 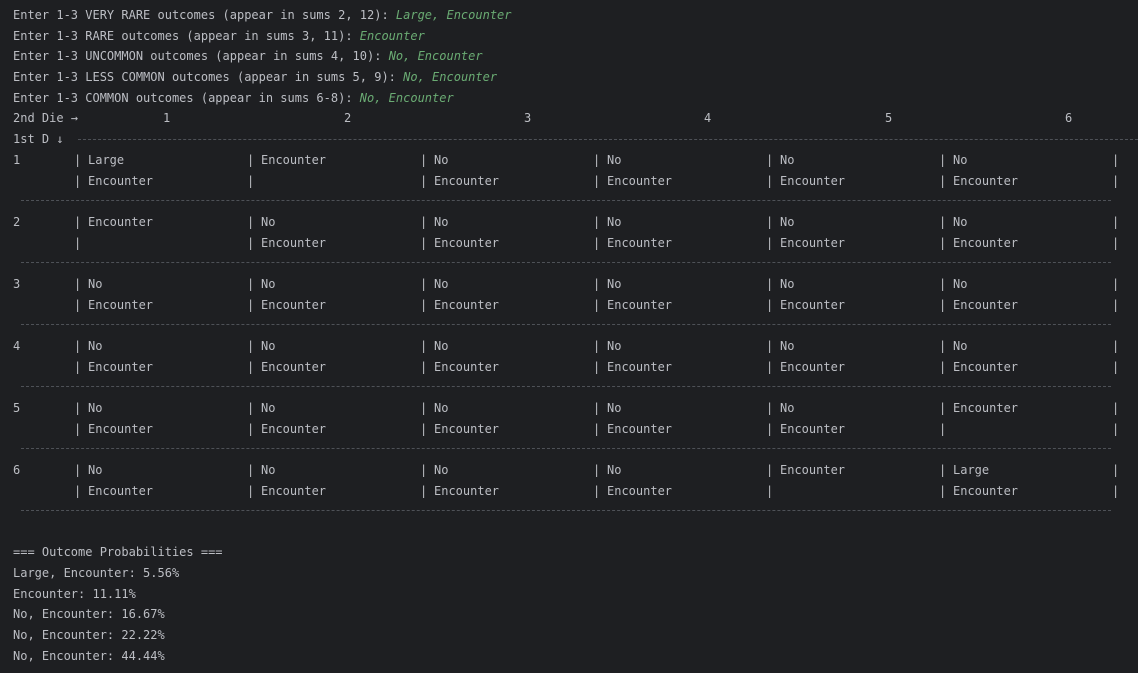 What do you see at coordinates (17, 346) in the screenshot?
I see `row-label: 4` at bounding box center [17, 346].